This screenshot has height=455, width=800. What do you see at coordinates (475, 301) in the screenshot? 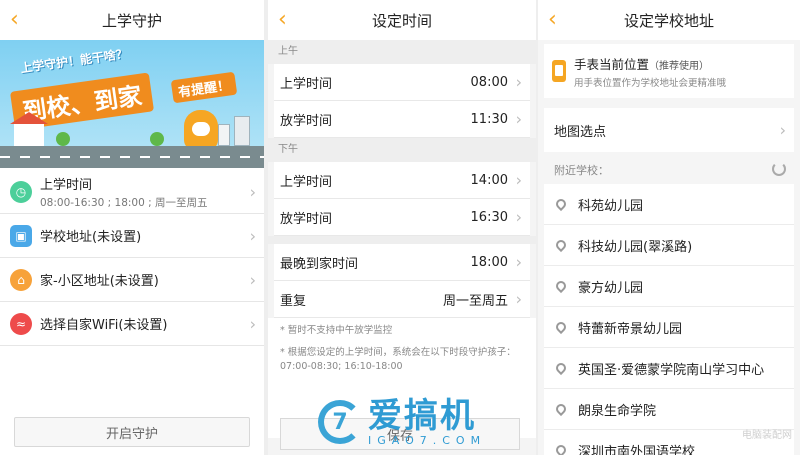
I see `row-value: 周一至周五` at bounding box center [475, 301].